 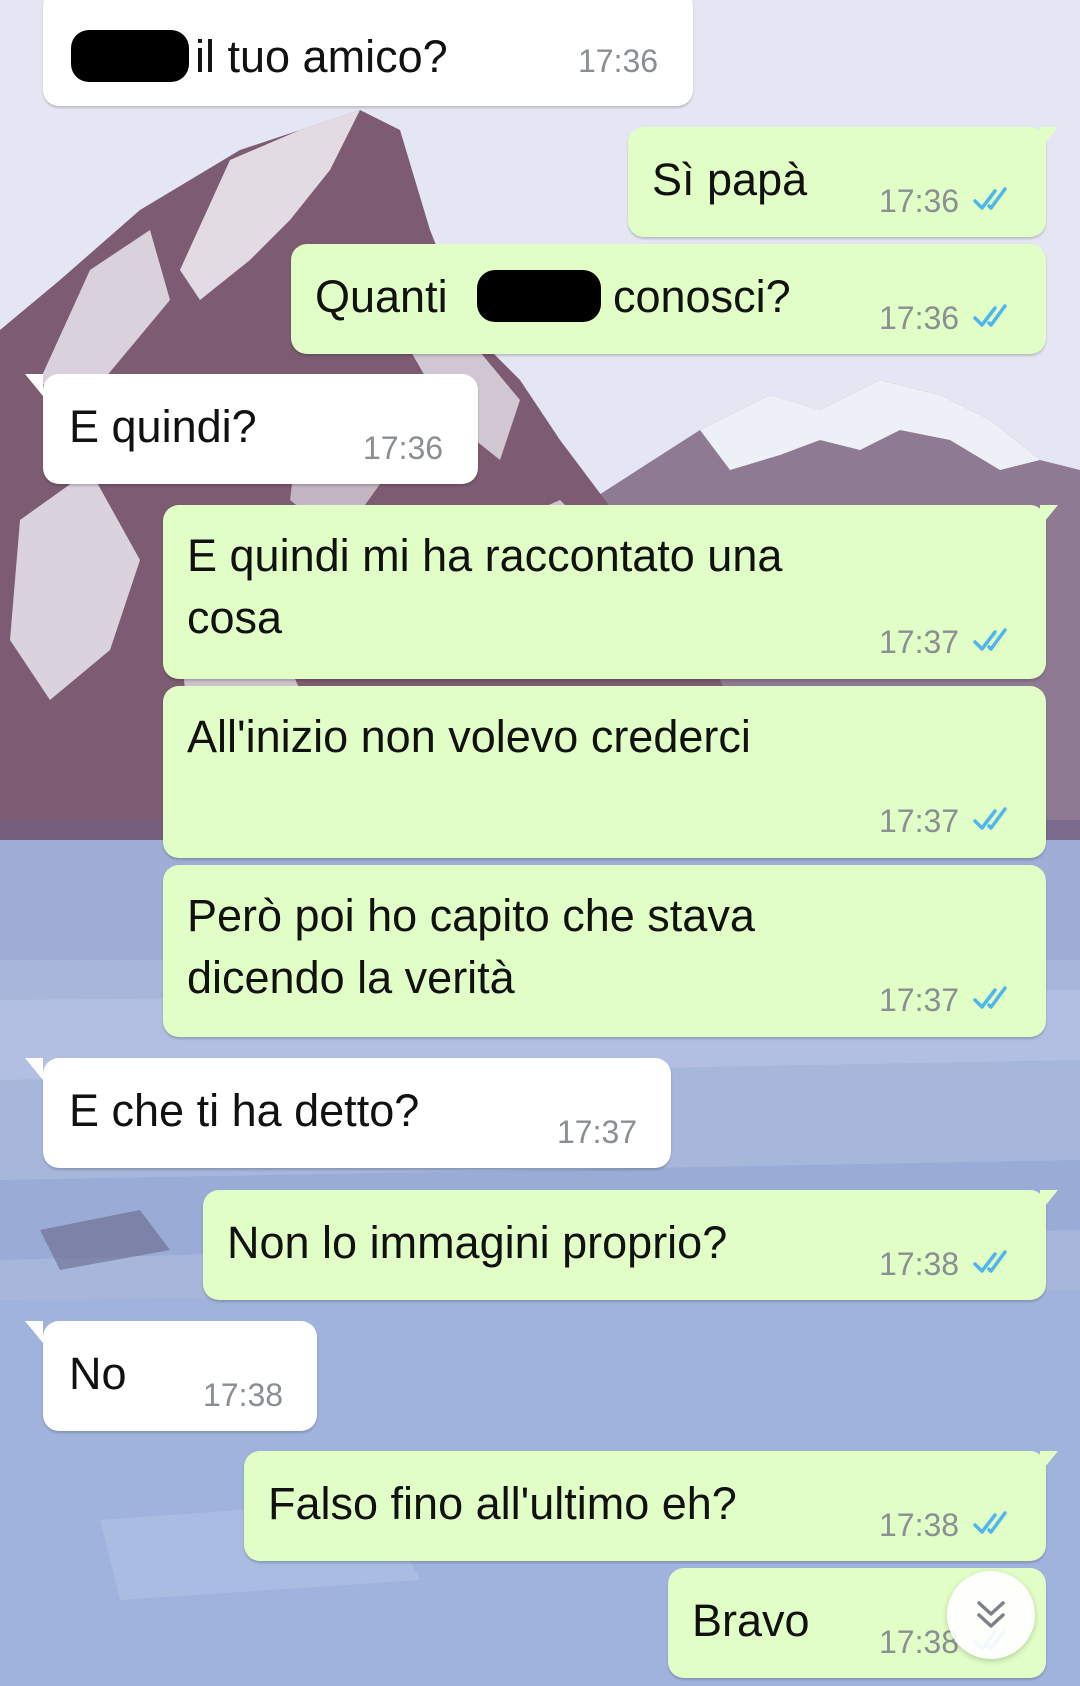 What do you see at coordinates (477, 1242) in the screenshot?
I see `message-text: Non lo immagini proprio?` at bounding box center [477, 1242].